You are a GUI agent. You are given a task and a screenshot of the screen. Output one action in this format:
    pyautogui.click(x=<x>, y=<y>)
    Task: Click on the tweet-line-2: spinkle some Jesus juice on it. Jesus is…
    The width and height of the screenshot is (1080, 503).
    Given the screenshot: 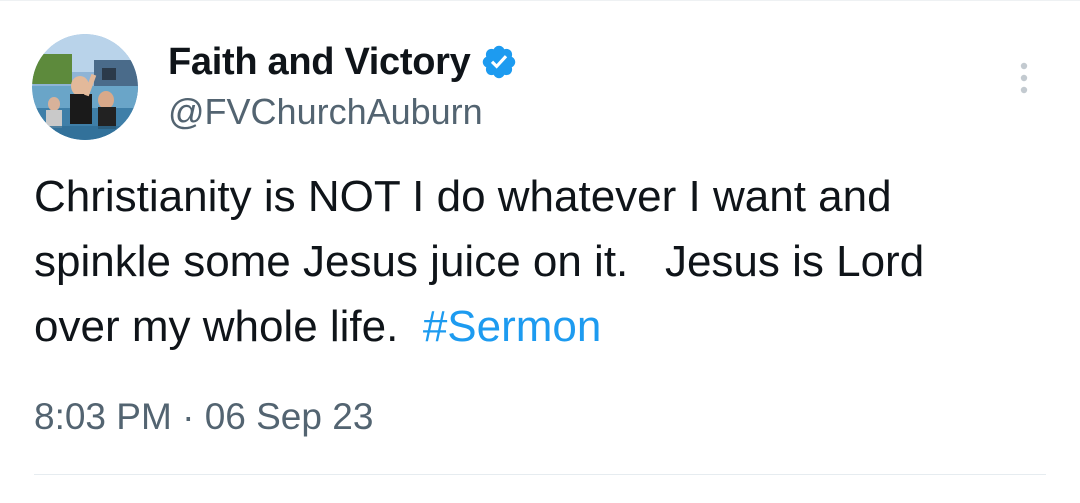 What is the action you would take?
    pyautogui.click(x=479, y=261)
    